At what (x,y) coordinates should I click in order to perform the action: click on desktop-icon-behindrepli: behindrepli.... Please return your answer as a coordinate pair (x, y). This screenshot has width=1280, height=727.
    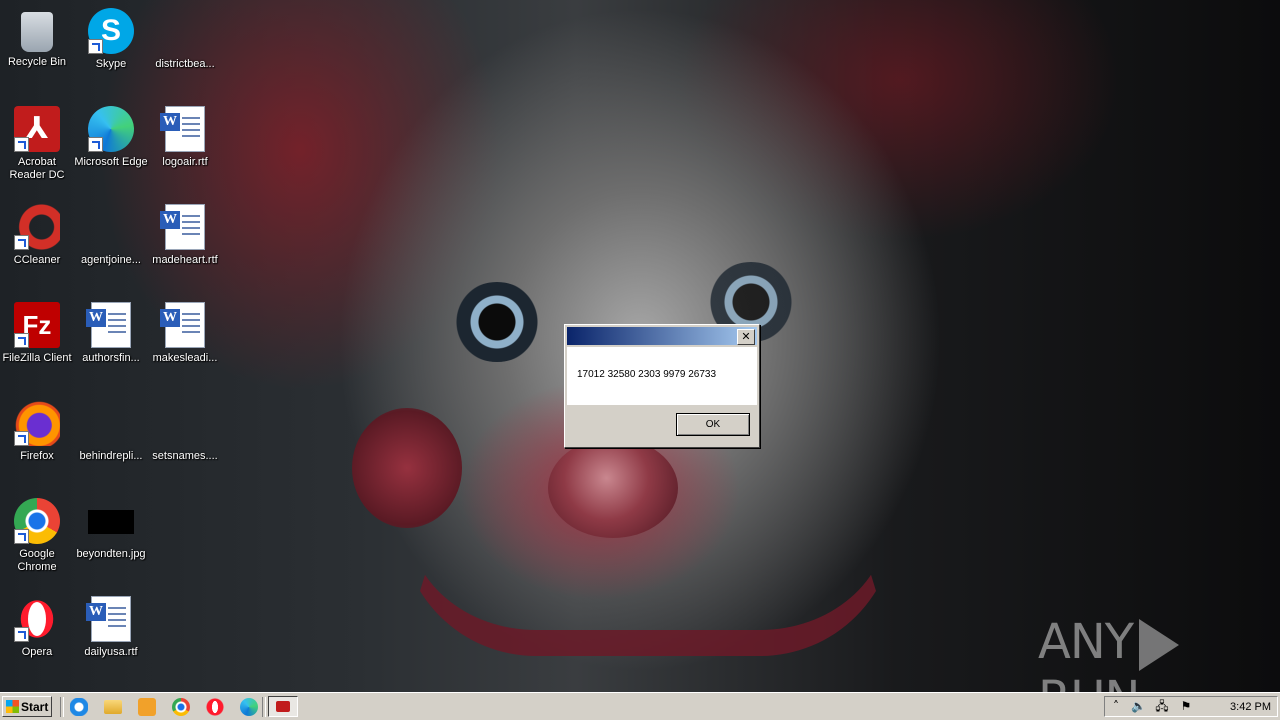
    Looking at the image, I should click on (111, 431).